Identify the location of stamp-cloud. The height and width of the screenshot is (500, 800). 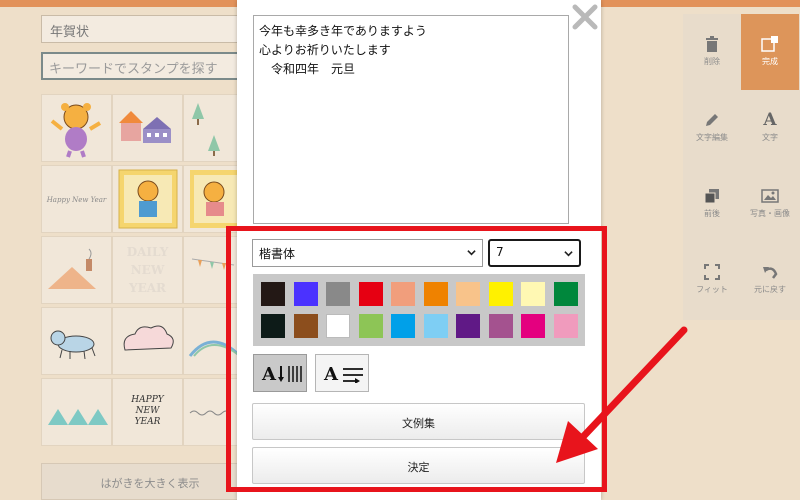
(147, 341).